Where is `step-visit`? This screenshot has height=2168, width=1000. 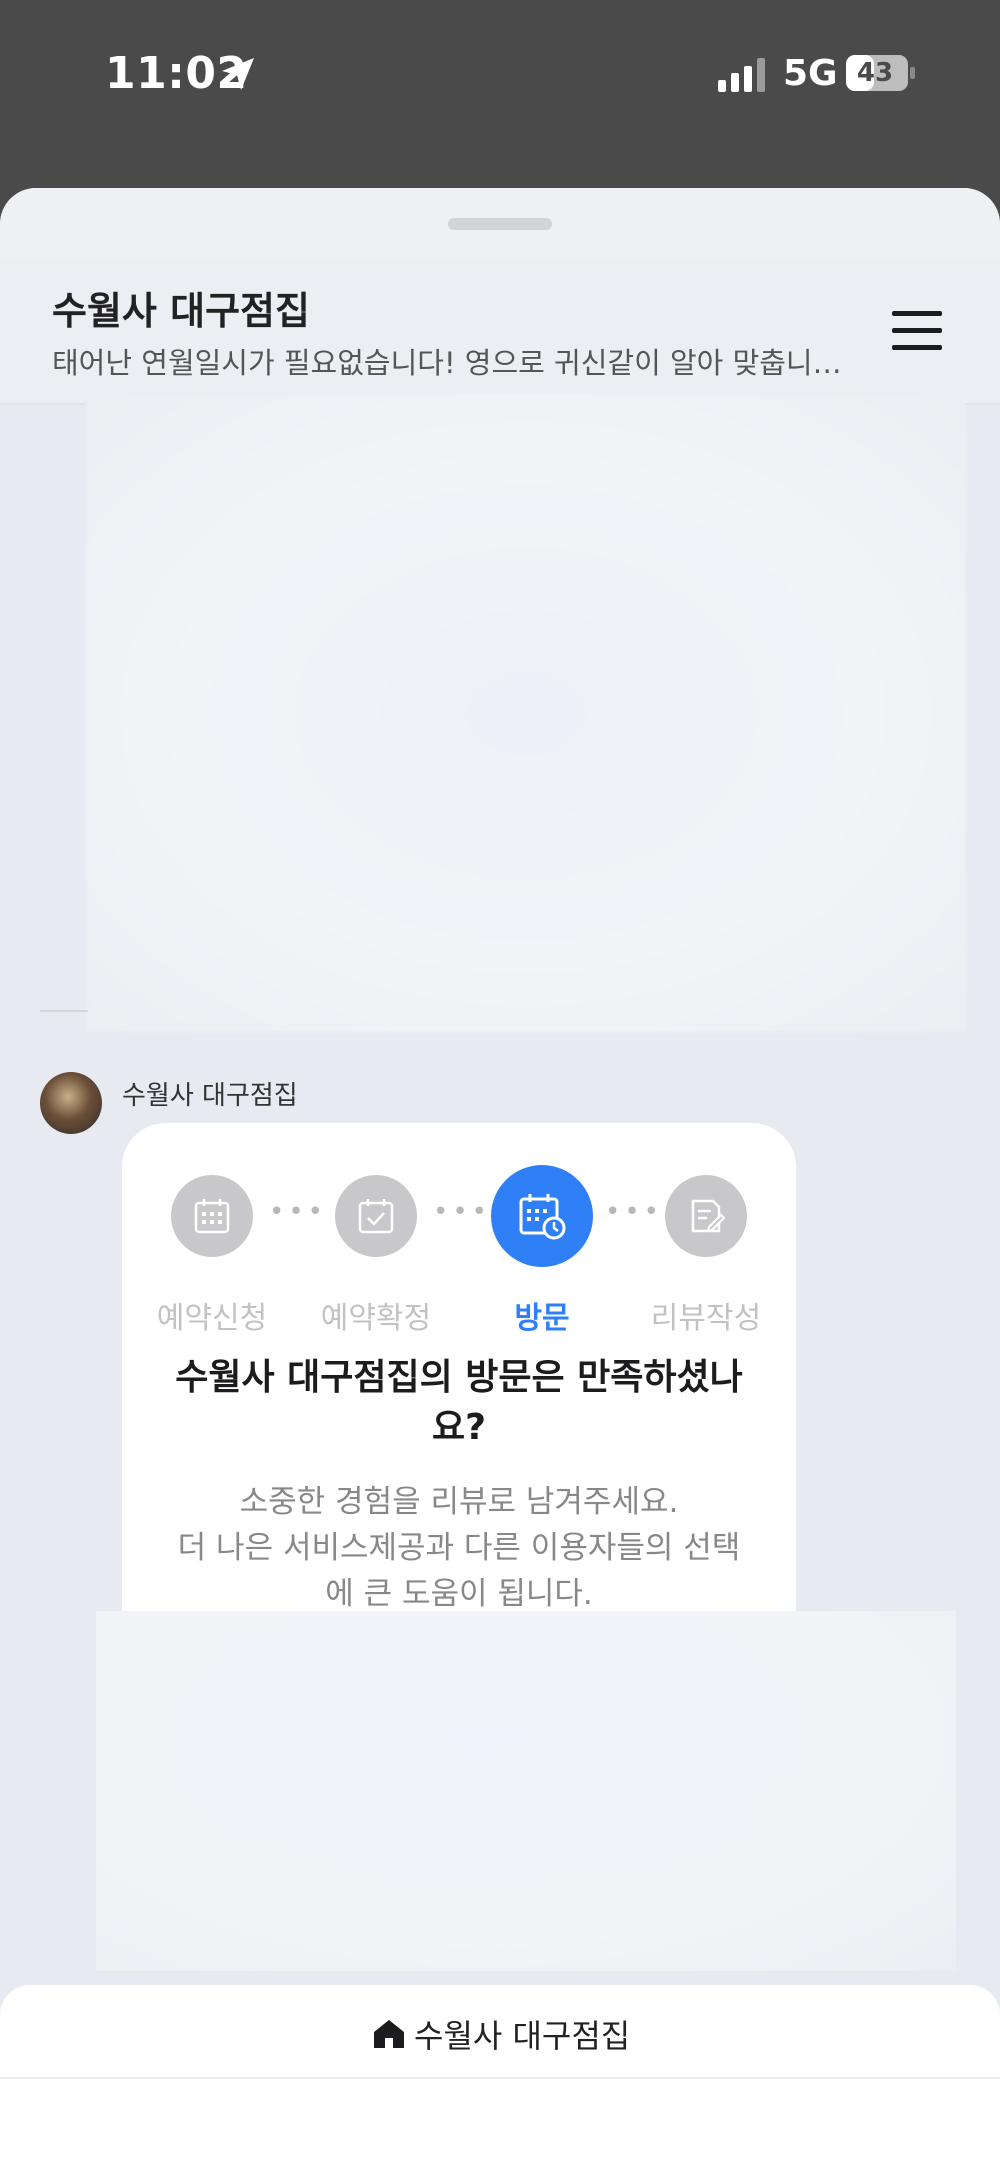
step-visit is located at coordinates (542, 1216).